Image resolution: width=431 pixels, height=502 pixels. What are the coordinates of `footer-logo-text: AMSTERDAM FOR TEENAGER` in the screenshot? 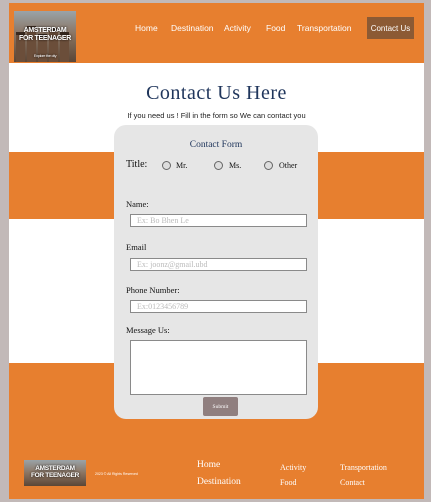 It's located at (55, 472).